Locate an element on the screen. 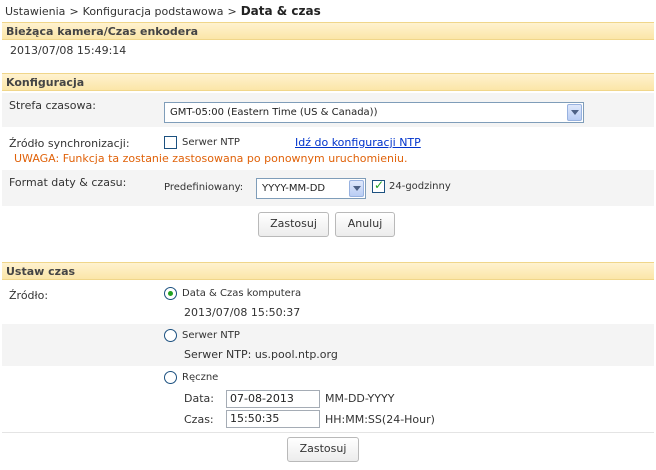 This screenshot has width=656, height=470. ntp-config-link: Idź do konfiguracji NTP is located at coordinates (358, 142).